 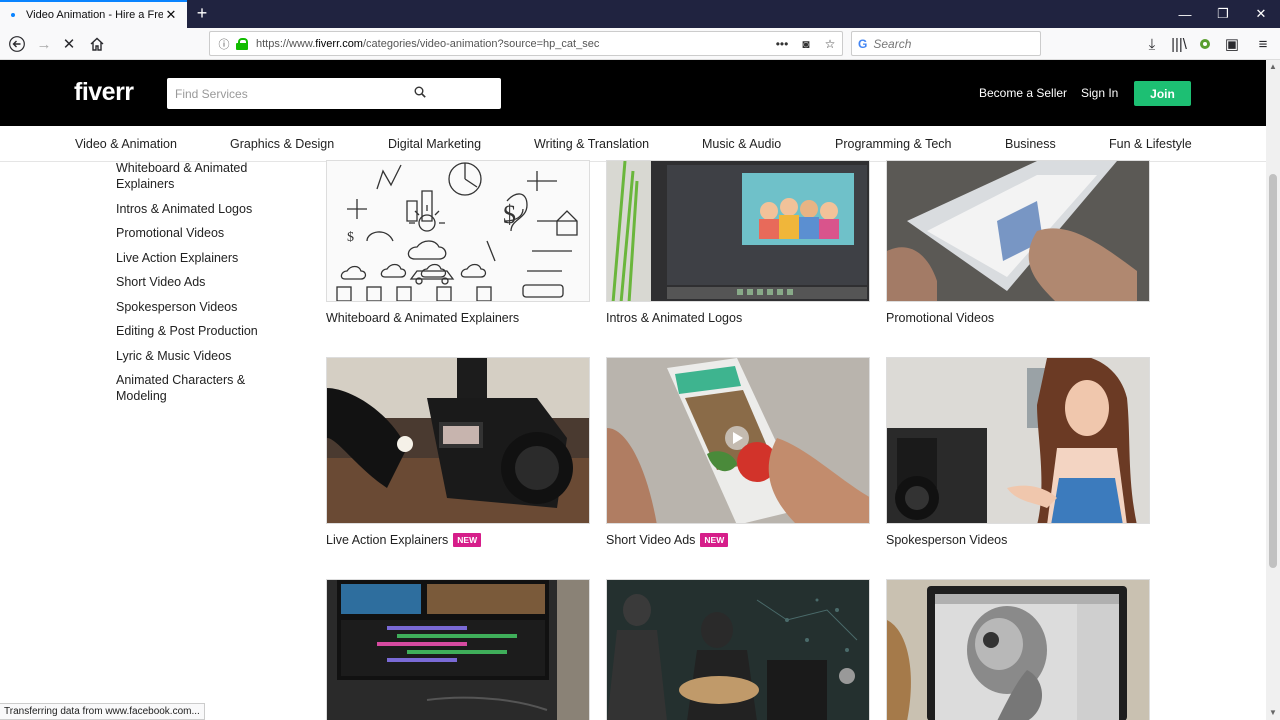 What do you see at coordinates (741, 144) in the screenshot?
I see `category-music-audio: Music & Audio` at bounding box center [741, 144].